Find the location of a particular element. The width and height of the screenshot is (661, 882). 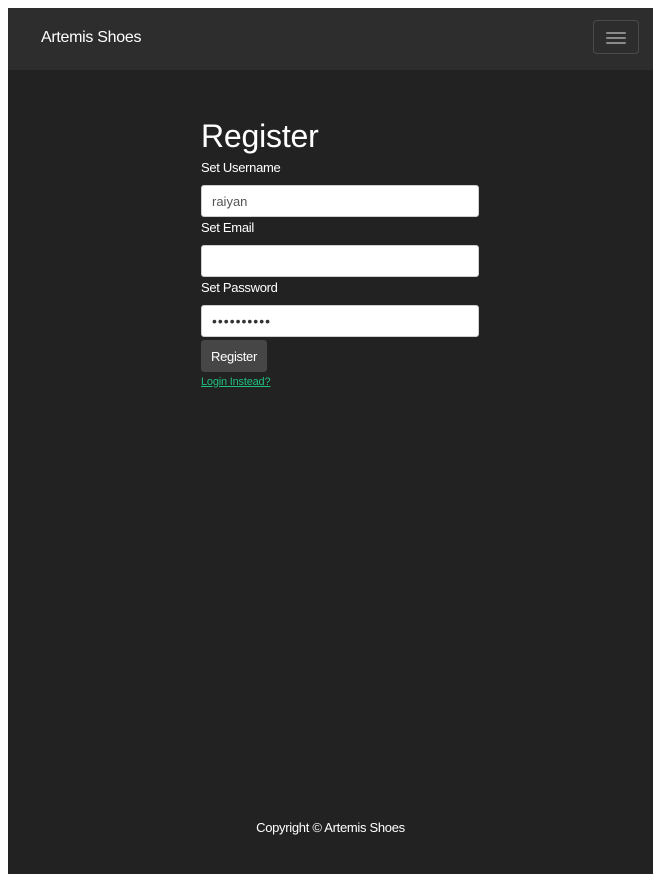

password-label: Set Password is located at coordinates (239, 287).